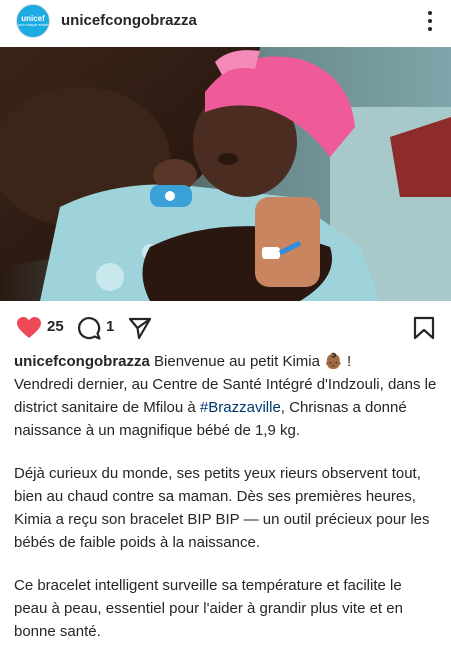 This screenshot has width=451, height=663. What do you see at coordinates (240, 407) in the screenshot?
I see `hashtag-link: #Brazzaville` at bounding box center [240, 407].